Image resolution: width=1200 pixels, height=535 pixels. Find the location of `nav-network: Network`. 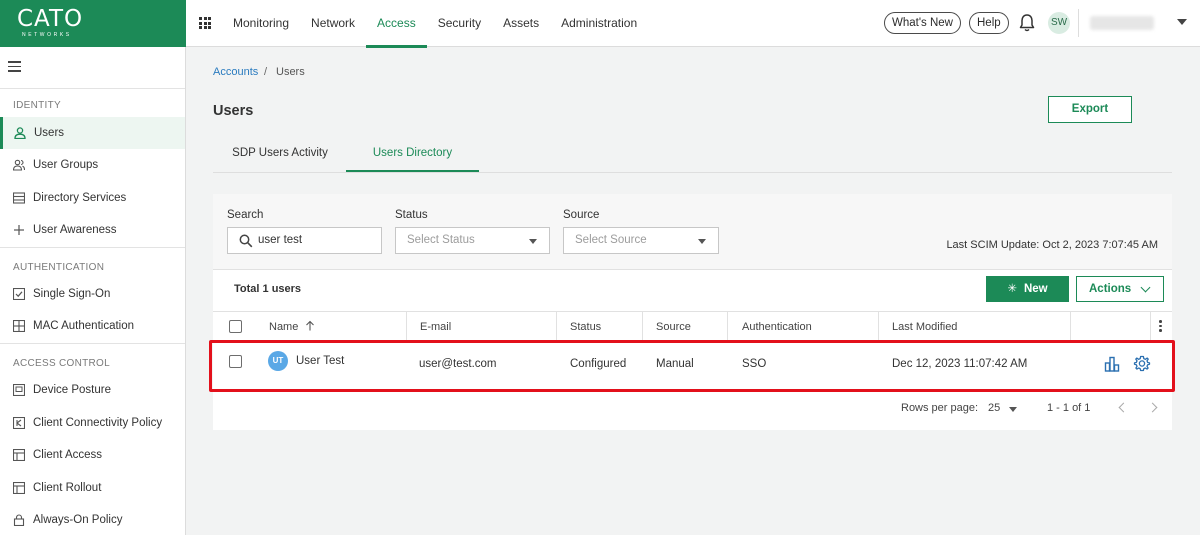

nav-network: Network is located at coordinates (333, 23).